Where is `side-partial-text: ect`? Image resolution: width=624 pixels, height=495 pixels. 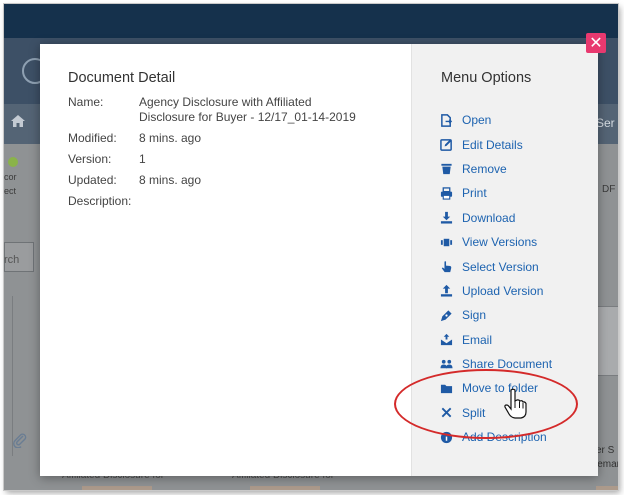
side-partial-text: ect is located at coordinates (10, 191).